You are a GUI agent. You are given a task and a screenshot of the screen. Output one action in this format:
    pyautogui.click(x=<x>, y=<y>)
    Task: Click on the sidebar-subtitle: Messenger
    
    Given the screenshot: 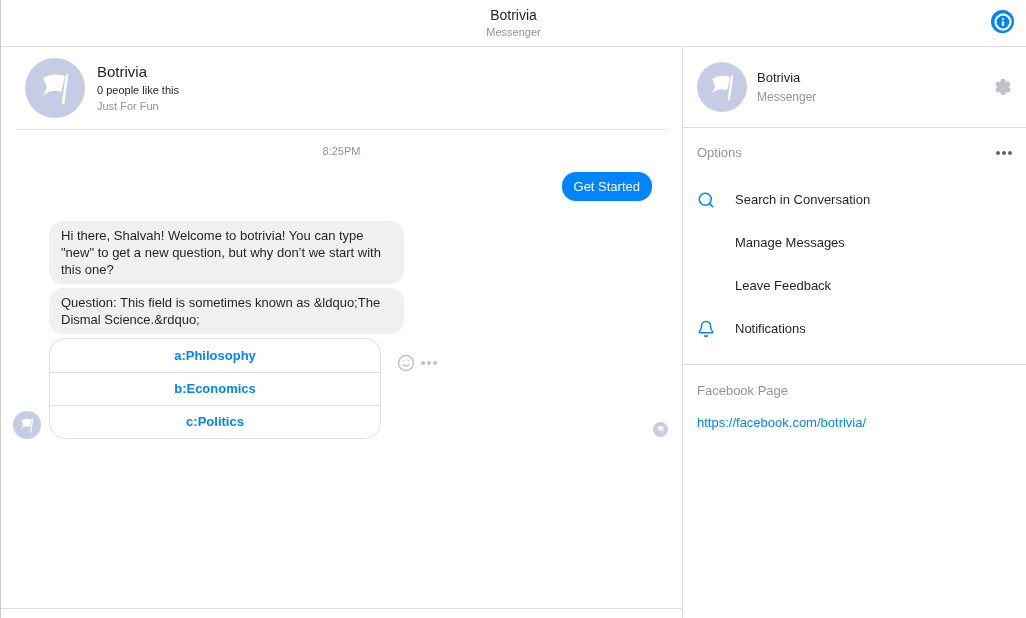 What is the action you would take?
    pyautogui.click(x=787, y=97)
    